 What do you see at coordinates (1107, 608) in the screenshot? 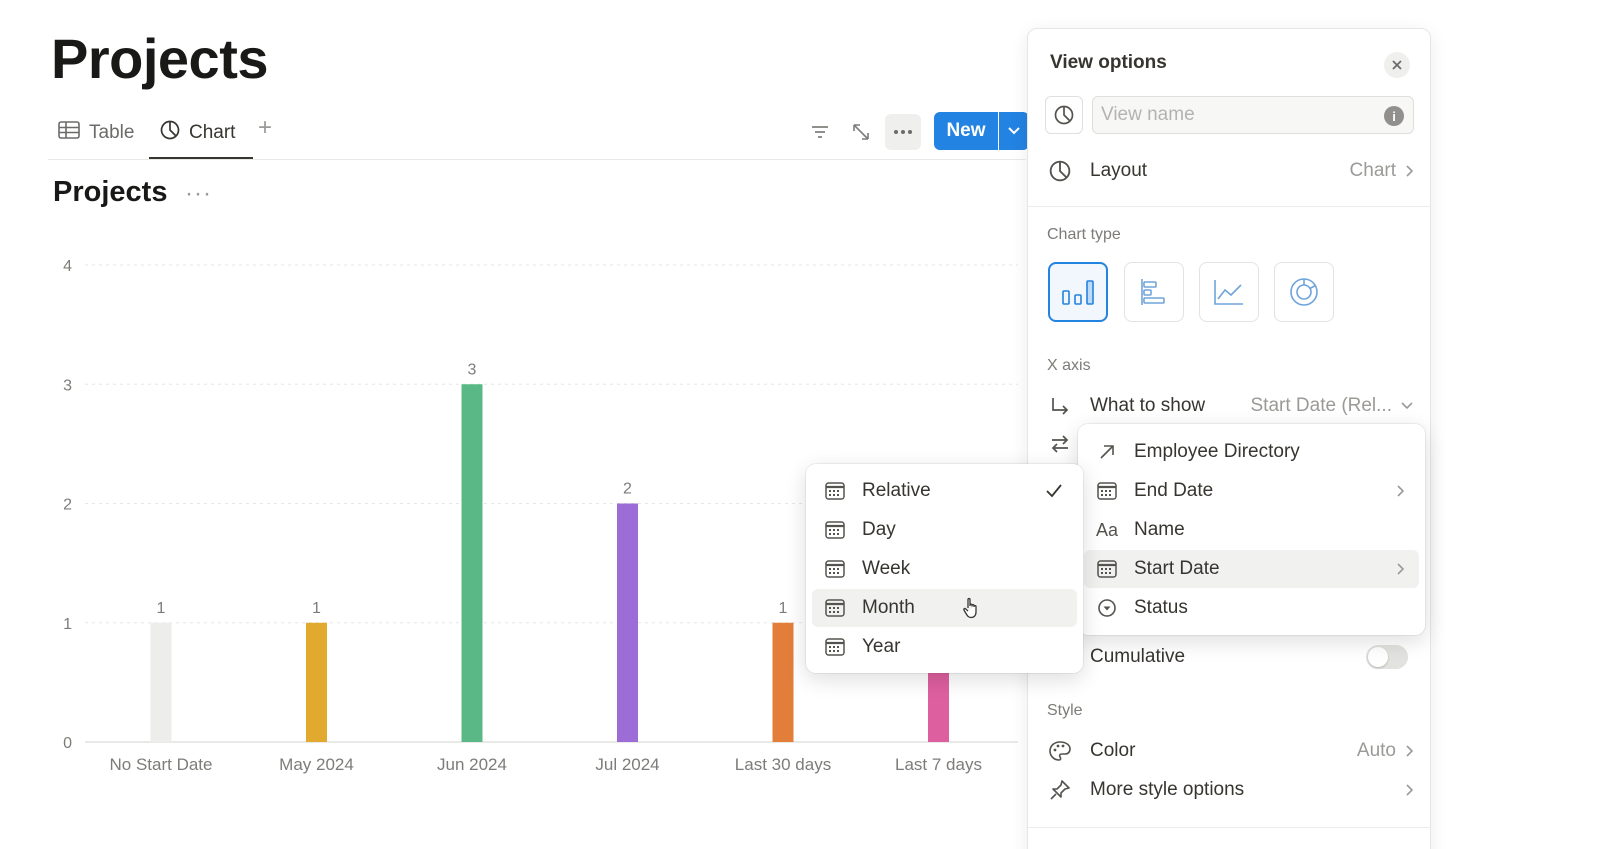
I see `status-icon` at bounding box center [1107, 608].